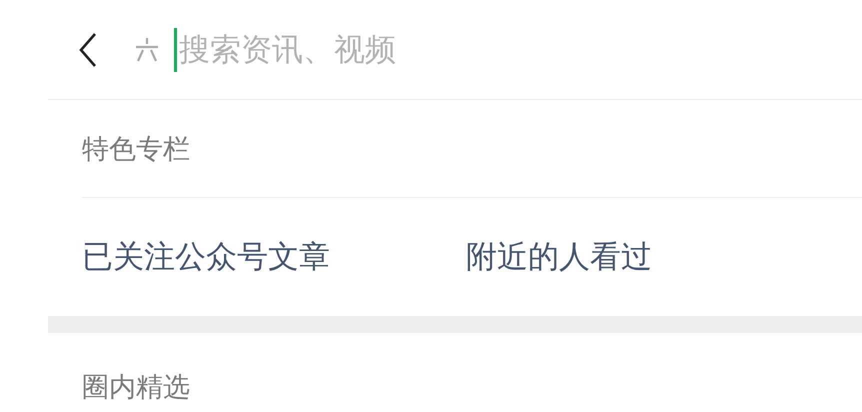 The width and height of the screenshot is (862, 412). What do you see at coordinates (206, 257) in the screenshot?
I see `category-link: 已关注公众号文章` at bounding box center [206, 257].